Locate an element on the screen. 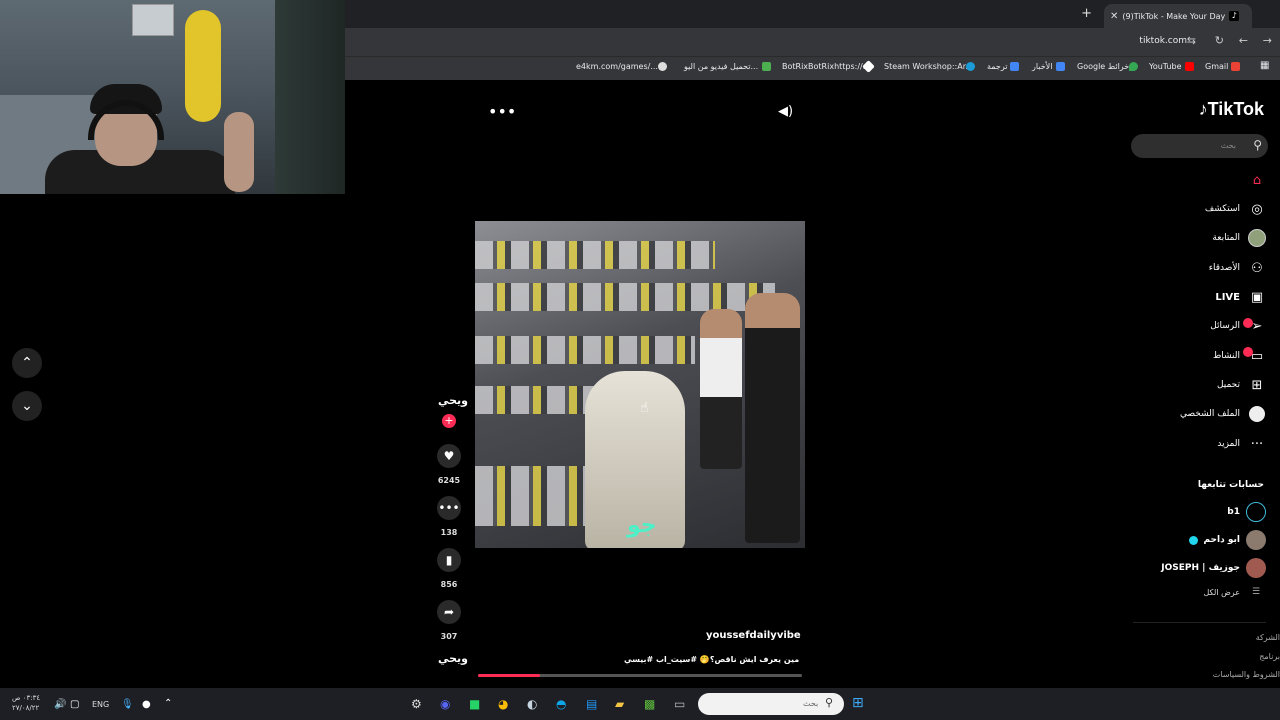 The image size is (1280, 720). close-tab-icon: ✕ is located at coordinates (1114, 16).